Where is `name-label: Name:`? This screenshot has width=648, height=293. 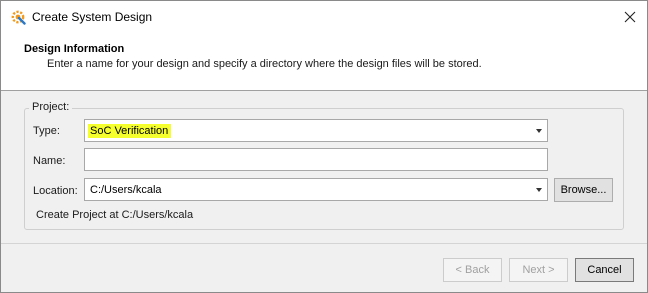
name-label: Name: is located at coordinates (49, 161).